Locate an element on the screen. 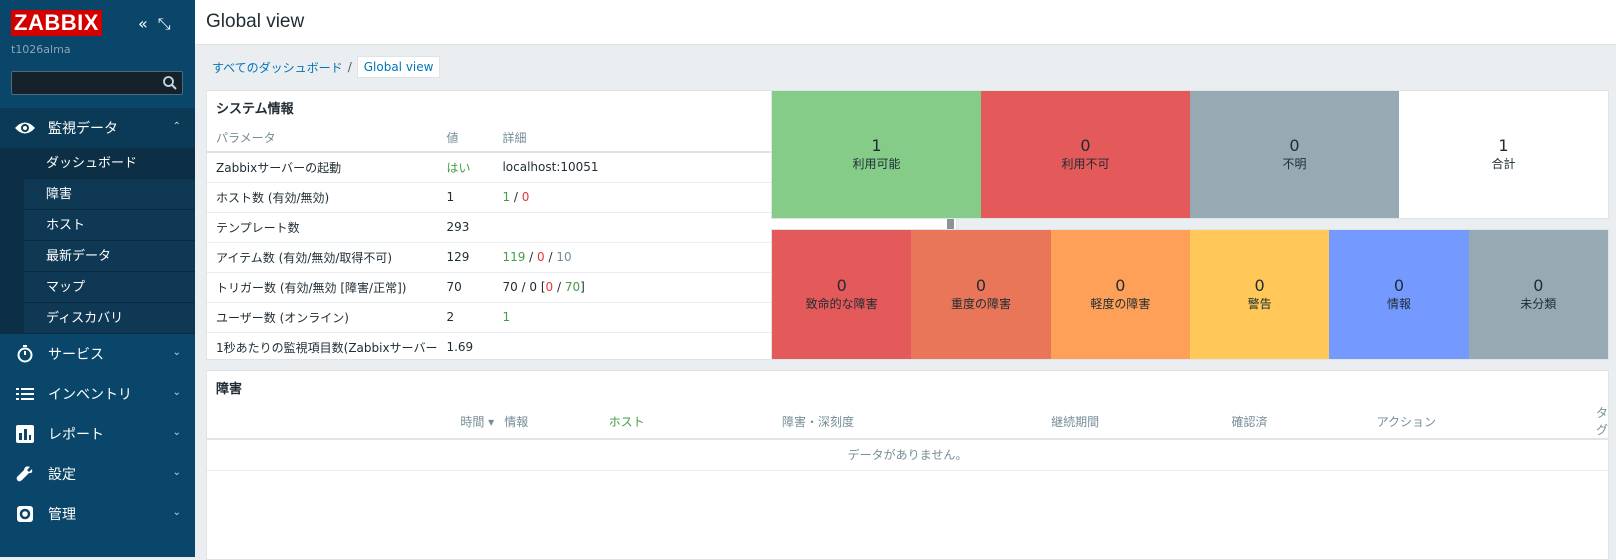 This screenshot has width=1616, height=560. detail-text: 70 / 0 [ is located at coordinates (524, 287).